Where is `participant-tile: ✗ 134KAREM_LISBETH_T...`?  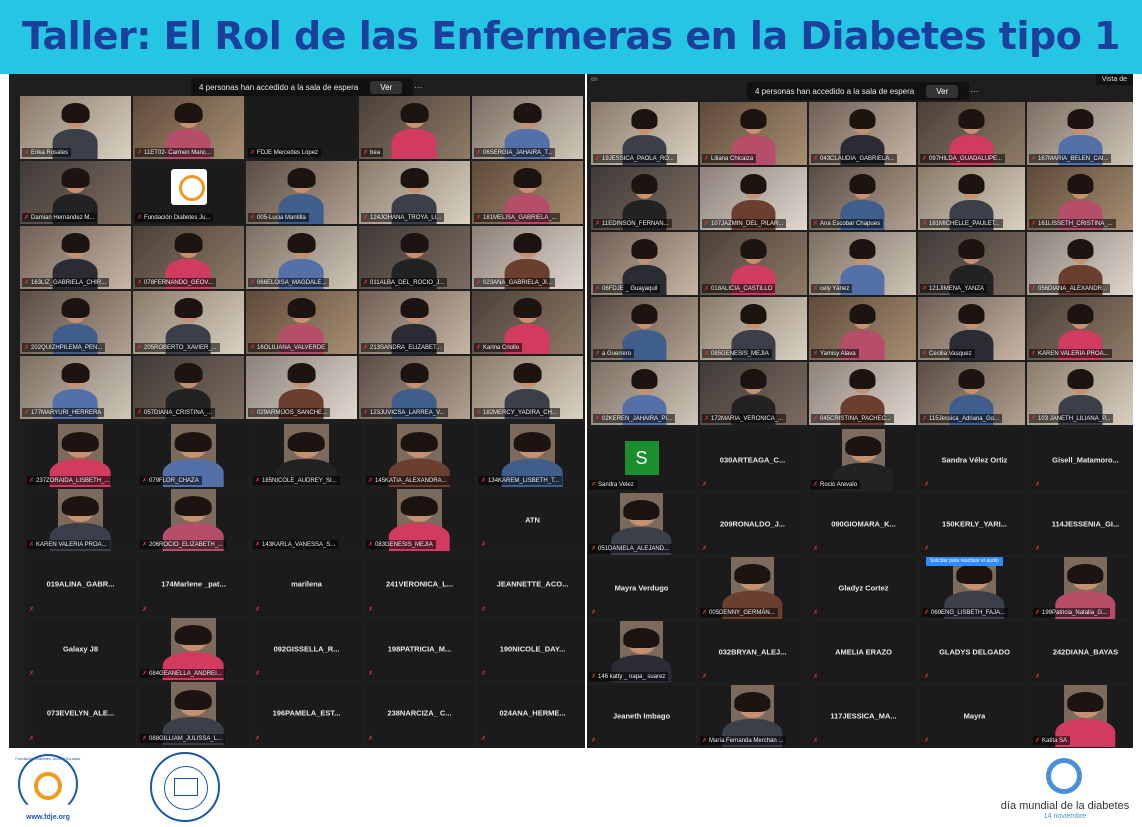 participant-tile: ✗ 134KAREM_LISBETH_T... is located at coordinates (531, 455).